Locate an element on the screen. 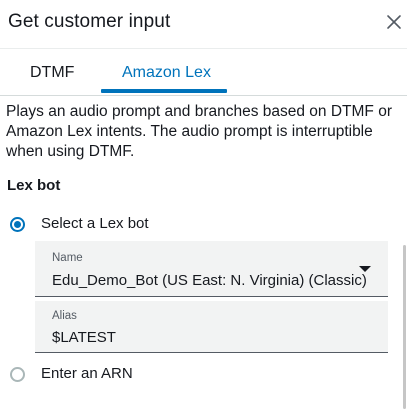 Image resolution: width=407 pixels, height=409 pixels. vertical-scrollbar is located at coordinates (404, 327).